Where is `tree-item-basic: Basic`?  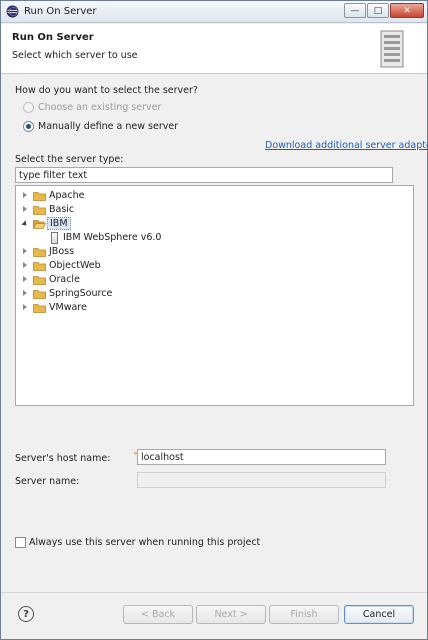
tree-item-basic: Basic is located at coordinates (214, 210).